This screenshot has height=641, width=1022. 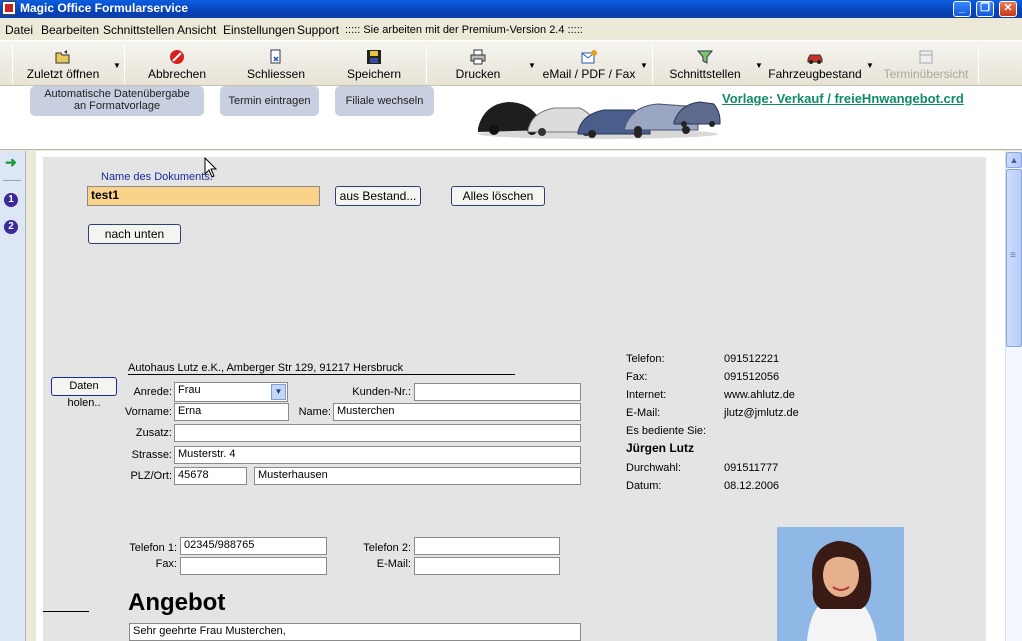 What do you see at coordinates (151, 455) in the screenshot?
I see `strasse-label: Strasse:` at bounding box center [151, 455].